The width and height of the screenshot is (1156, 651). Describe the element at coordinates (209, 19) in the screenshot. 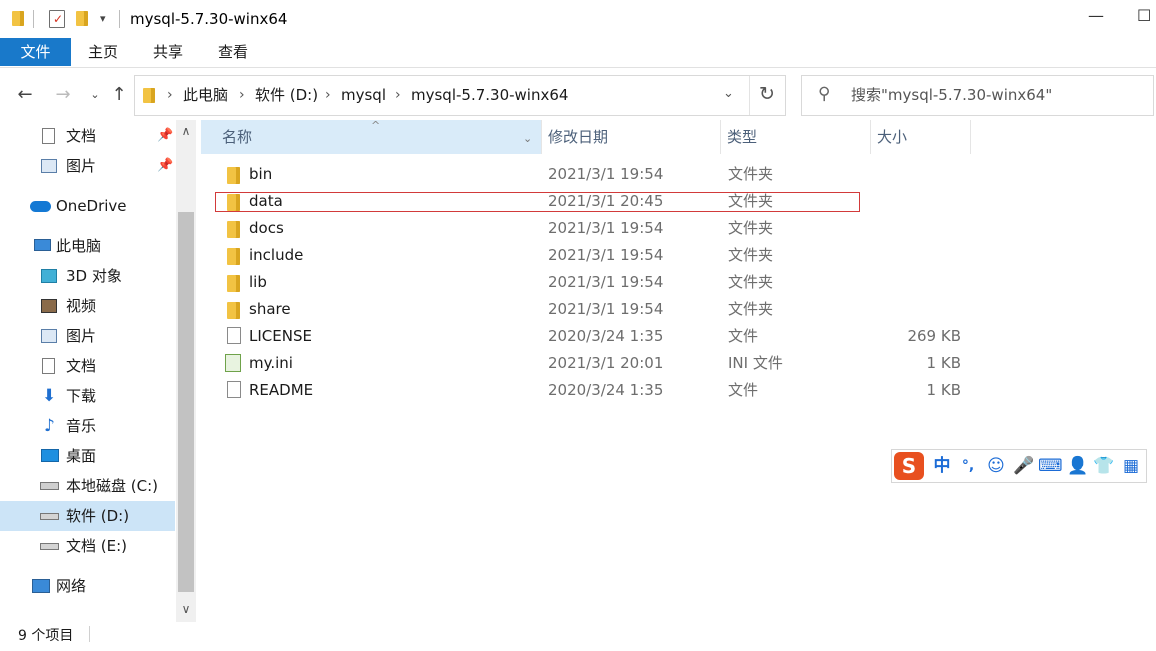

I see `window-title: mysql-5.7.30-winx64` at that location.